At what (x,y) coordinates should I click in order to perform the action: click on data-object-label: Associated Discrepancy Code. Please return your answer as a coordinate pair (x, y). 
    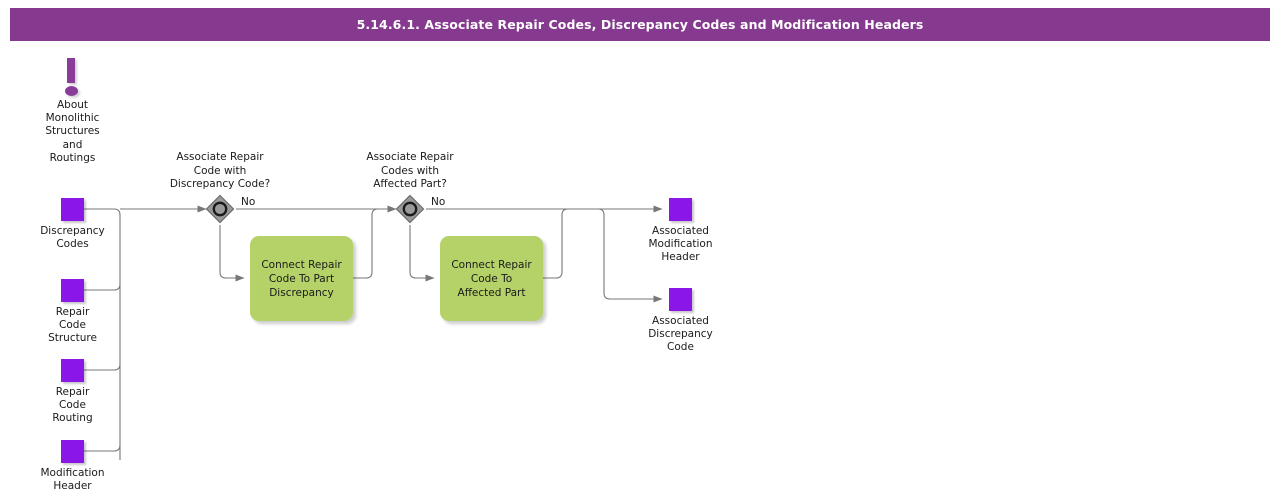
    Looking at the image, I should click on (680, 334).